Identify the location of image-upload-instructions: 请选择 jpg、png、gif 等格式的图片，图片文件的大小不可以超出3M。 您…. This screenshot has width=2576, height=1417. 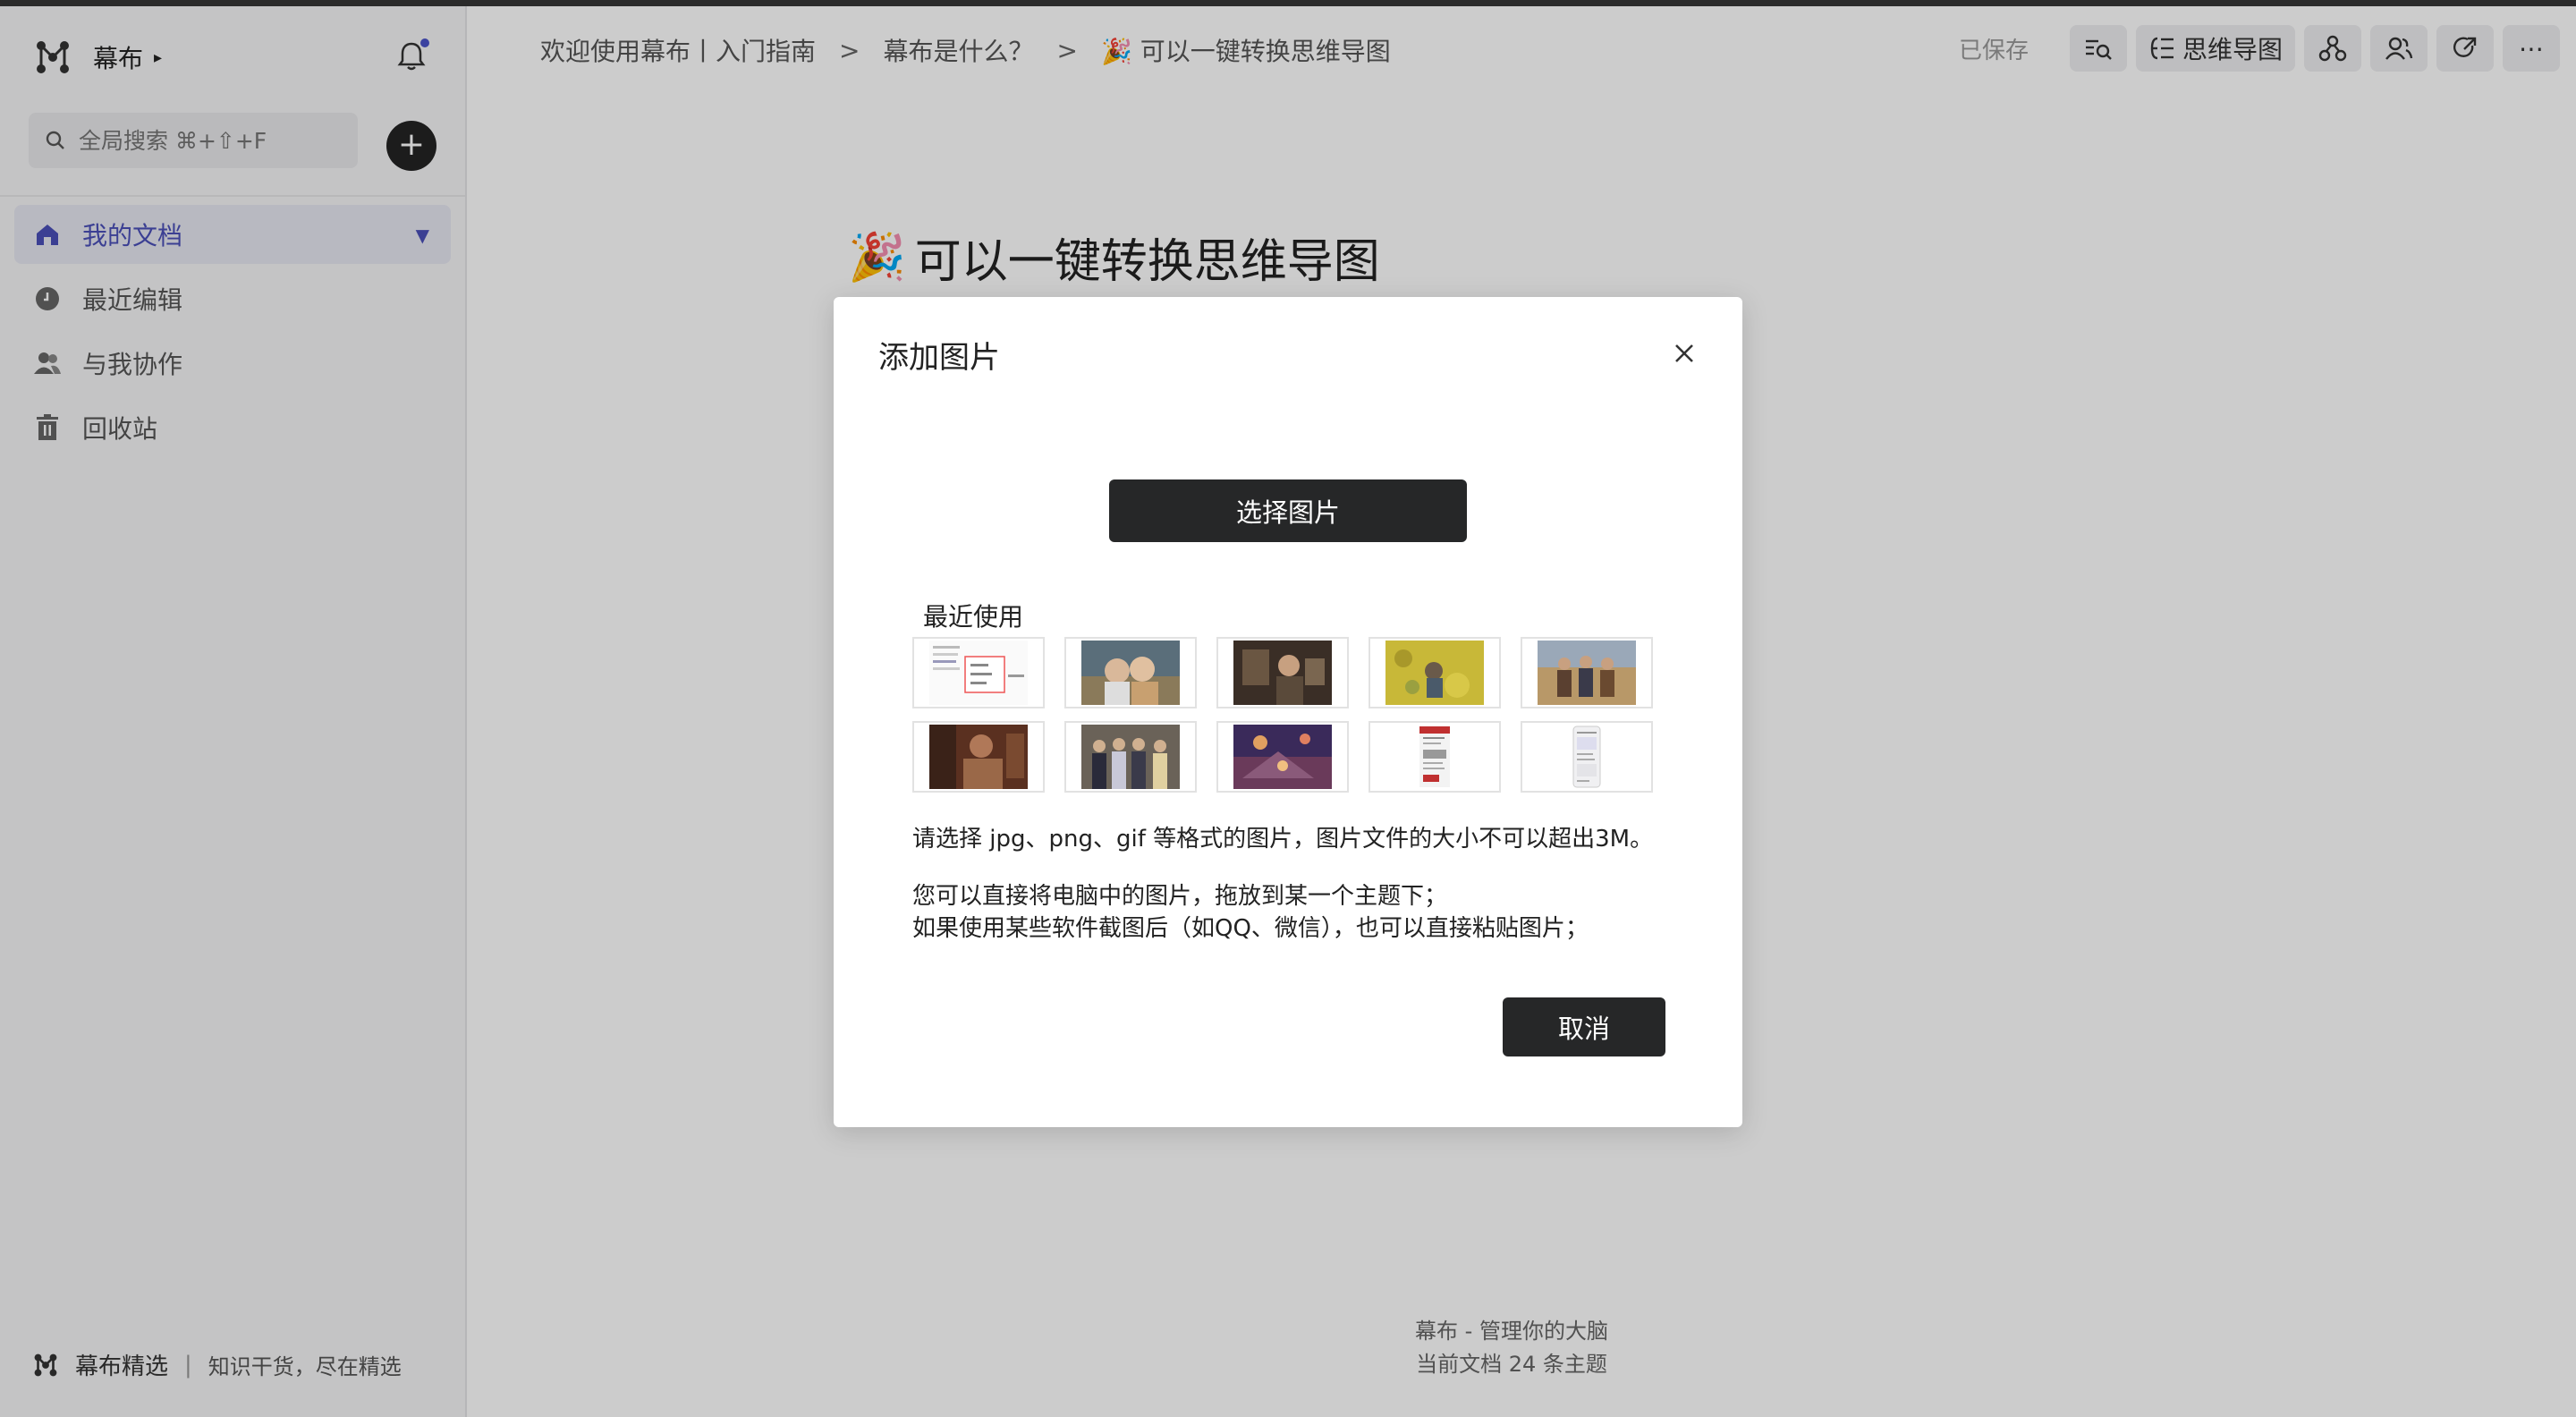
(1282, 884).